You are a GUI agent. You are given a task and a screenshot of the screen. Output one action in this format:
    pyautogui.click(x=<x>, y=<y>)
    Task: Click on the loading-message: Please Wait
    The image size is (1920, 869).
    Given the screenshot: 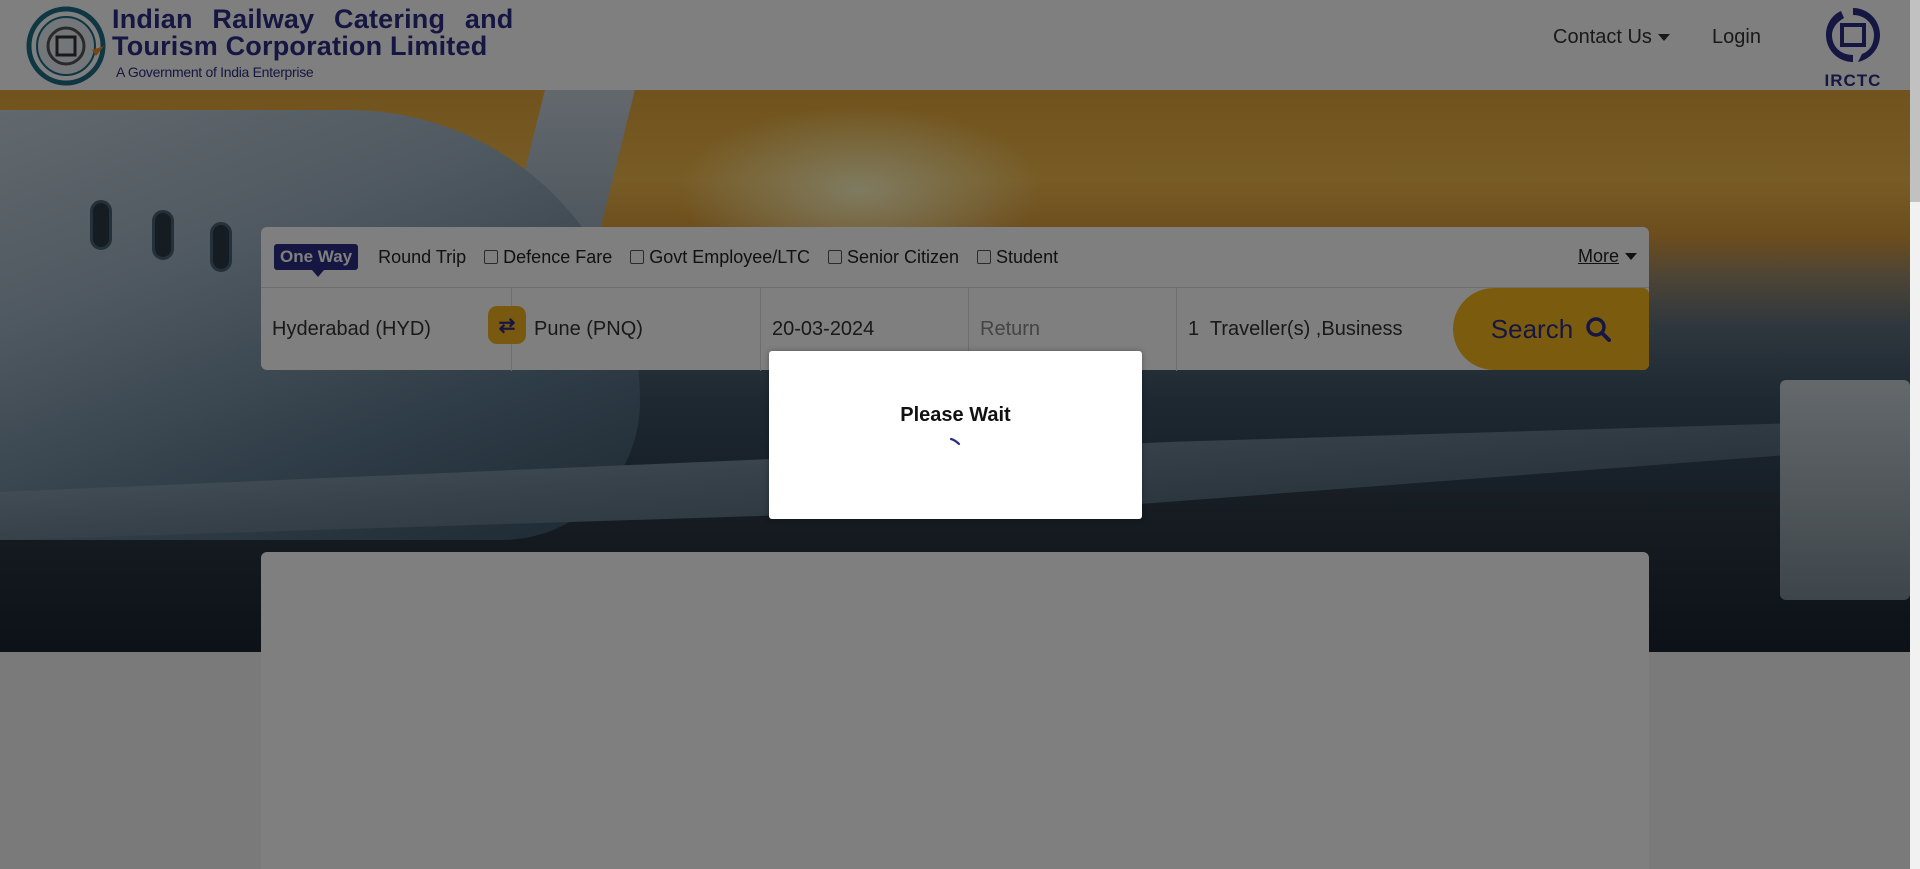 What is the action you would take?
    pyautogui.click(x=955, y=415)
    